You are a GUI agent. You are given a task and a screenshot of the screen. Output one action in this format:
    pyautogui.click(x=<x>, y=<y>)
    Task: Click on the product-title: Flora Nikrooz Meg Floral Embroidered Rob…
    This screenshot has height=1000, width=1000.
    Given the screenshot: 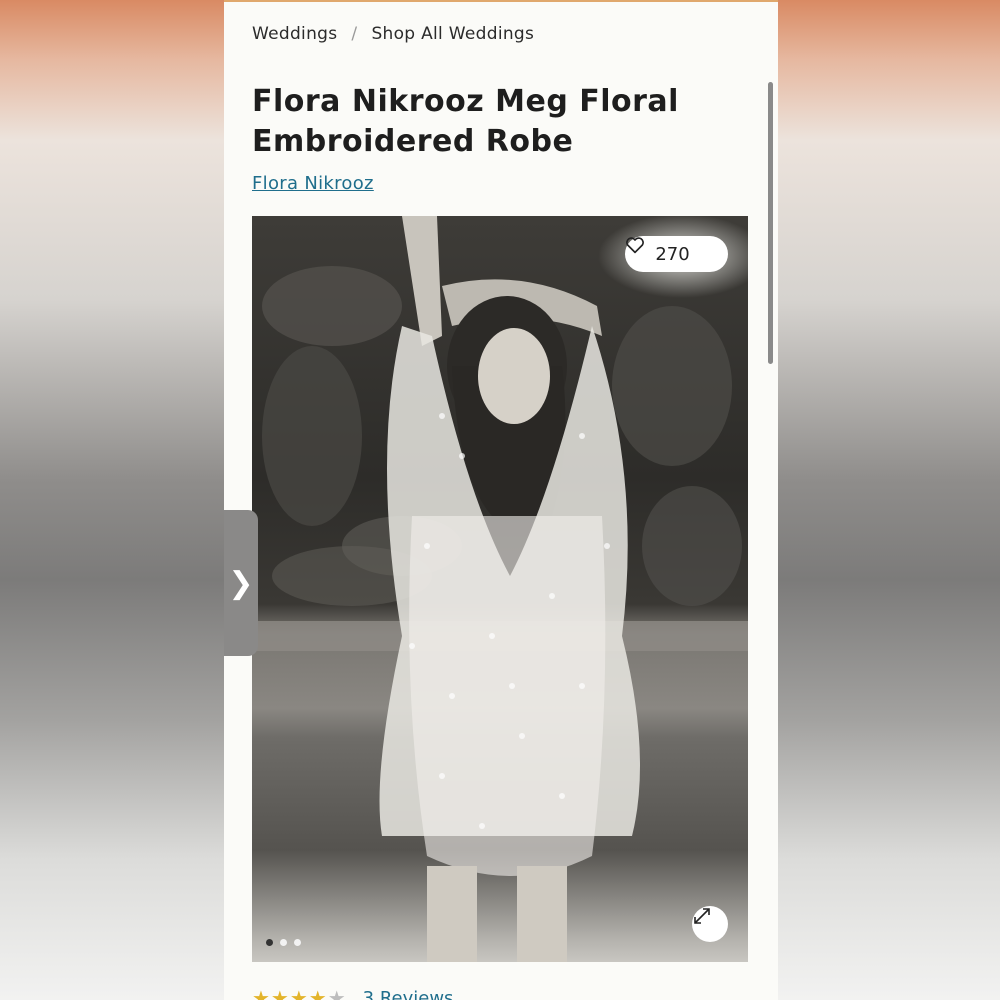 What is the action you would take?
    pyautogui.click(x=465, y=121)
    